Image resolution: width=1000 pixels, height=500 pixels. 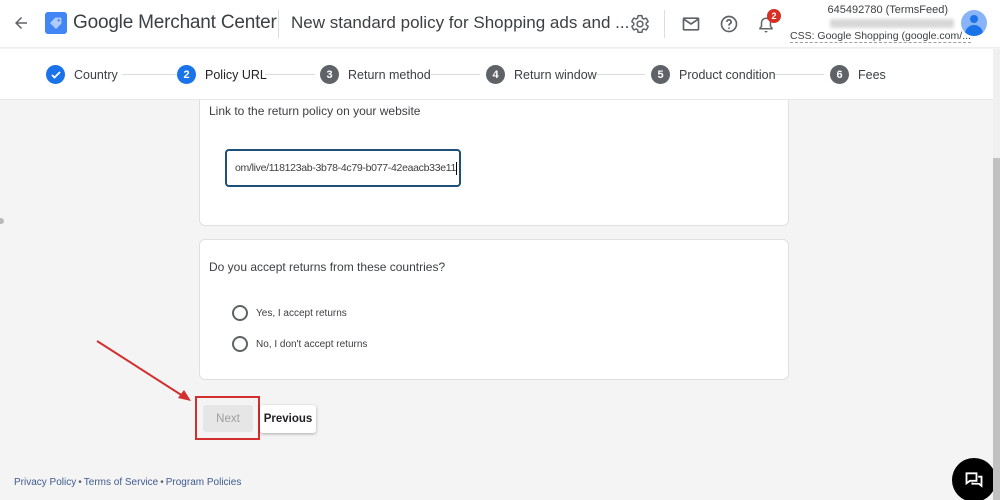 I want to click on privacy-policy-link: Privacy Policy, so click(x=45, y=482).